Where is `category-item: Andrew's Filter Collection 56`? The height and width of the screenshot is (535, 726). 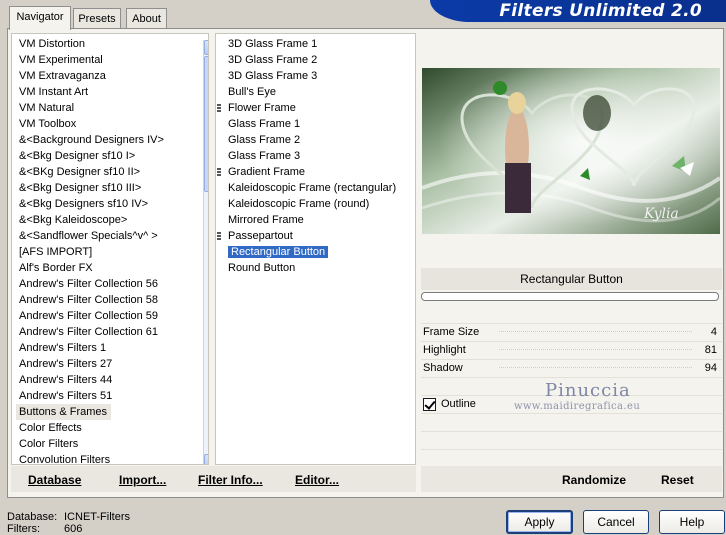 category-item: Andrew's Filter Collection 56 is located at coordinates (90, 284).